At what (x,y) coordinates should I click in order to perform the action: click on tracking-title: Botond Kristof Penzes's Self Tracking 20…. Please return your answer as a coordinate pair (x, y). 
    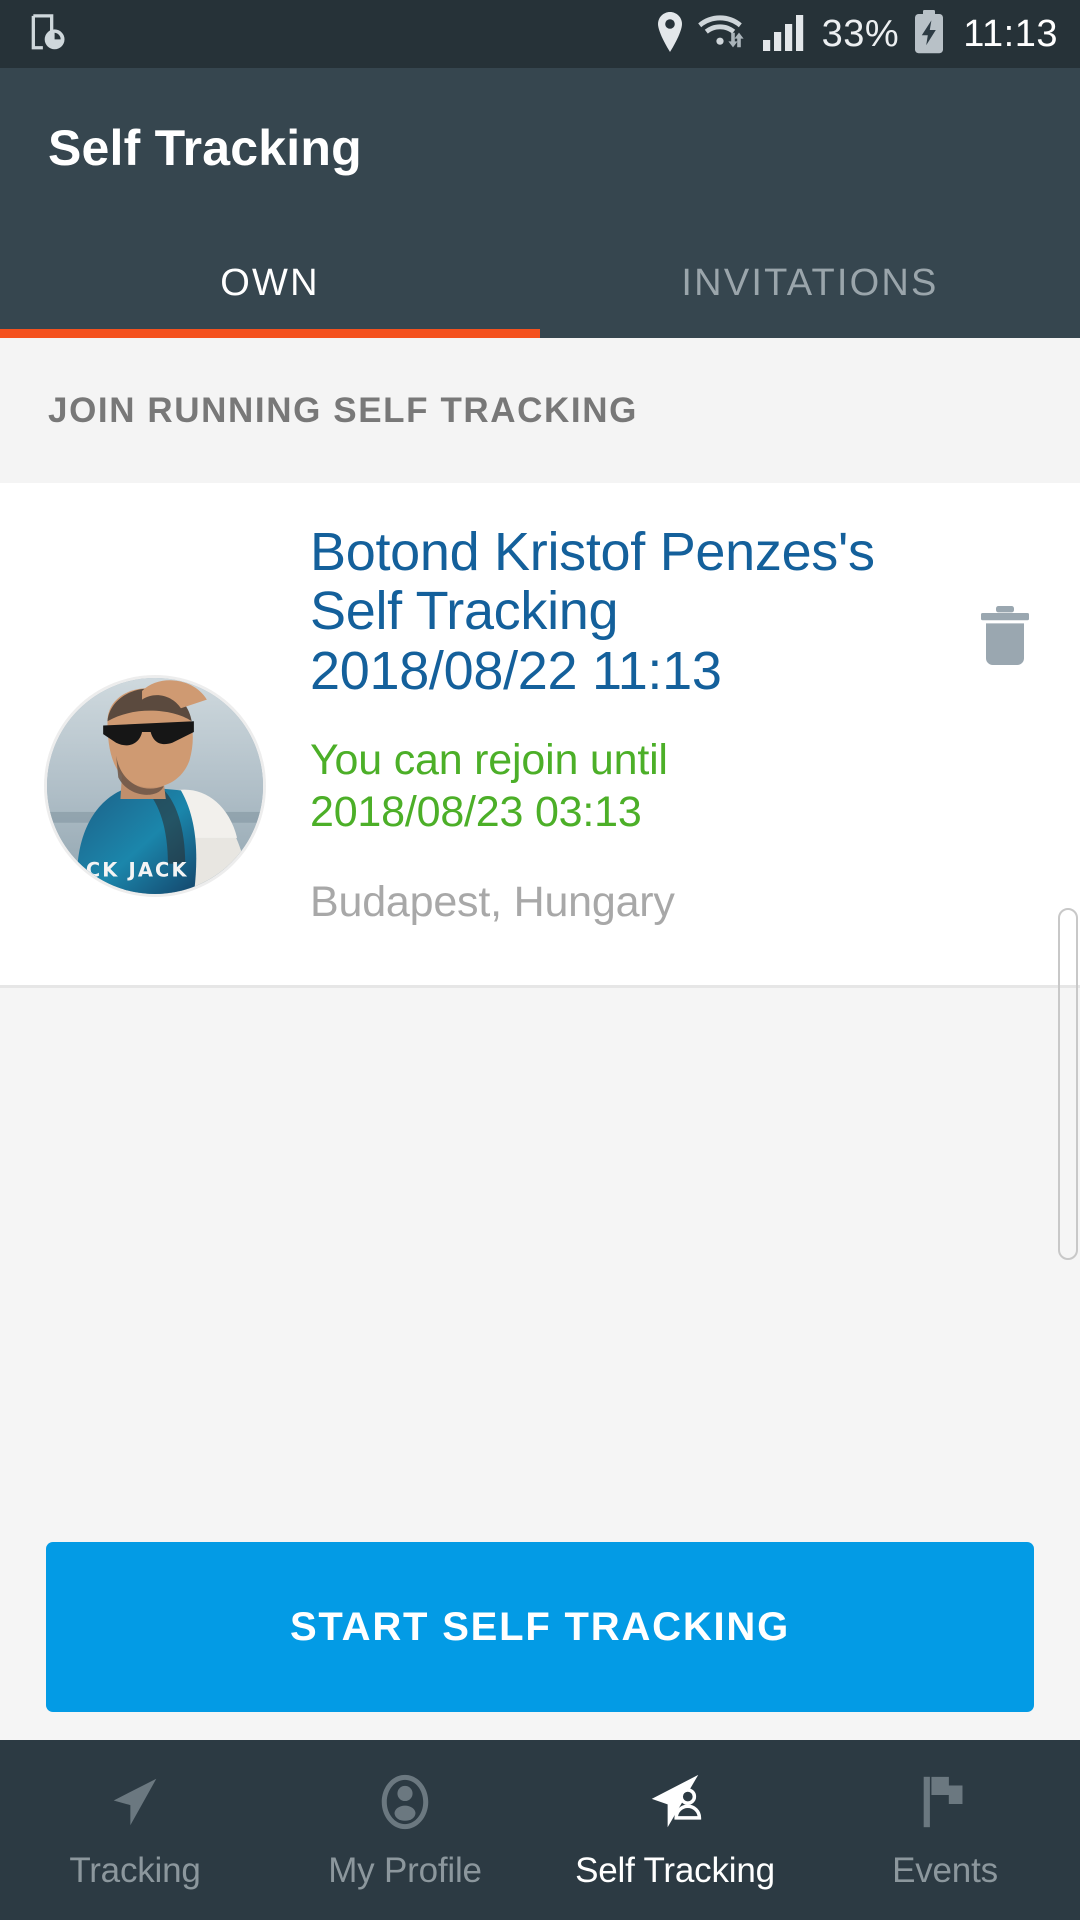
    Looking at the image, I should click on (595, 611).